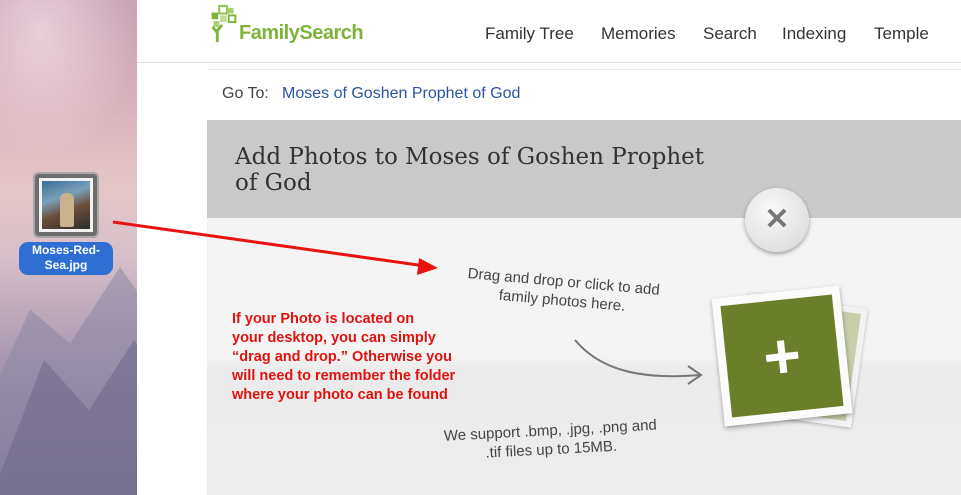 The image size is (961, 495). What do you see at coordinates (68, 80) in the screenshot?
I see `sky-haze` at bounding box center [68, 80].